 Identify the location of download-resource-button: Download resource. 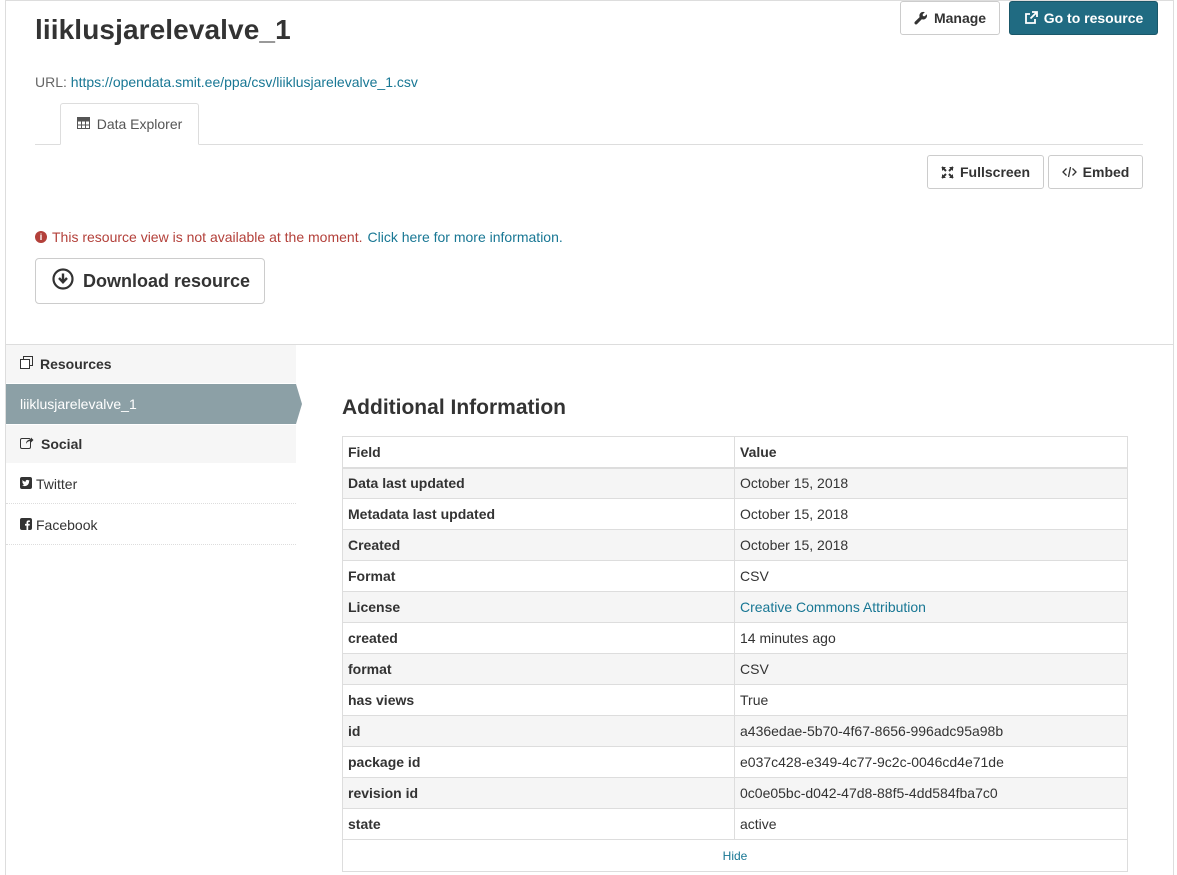
(150, 281).